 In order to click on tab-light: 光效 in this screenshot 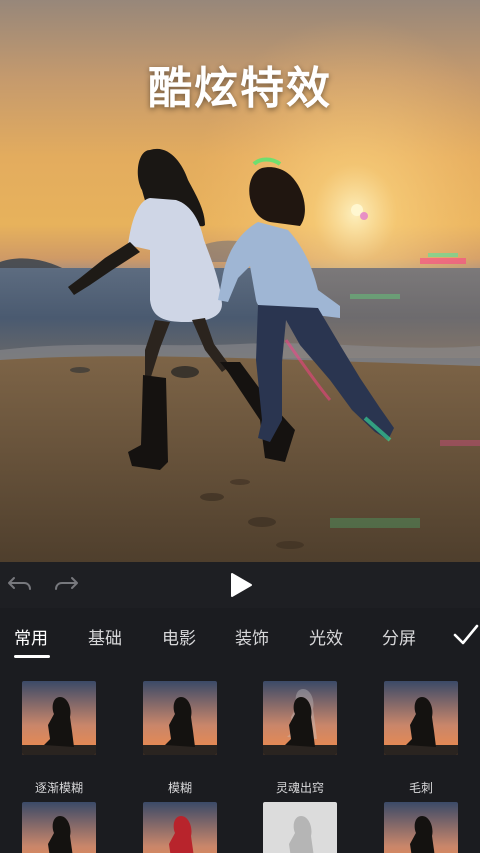, I will do `click(326, 636)`.